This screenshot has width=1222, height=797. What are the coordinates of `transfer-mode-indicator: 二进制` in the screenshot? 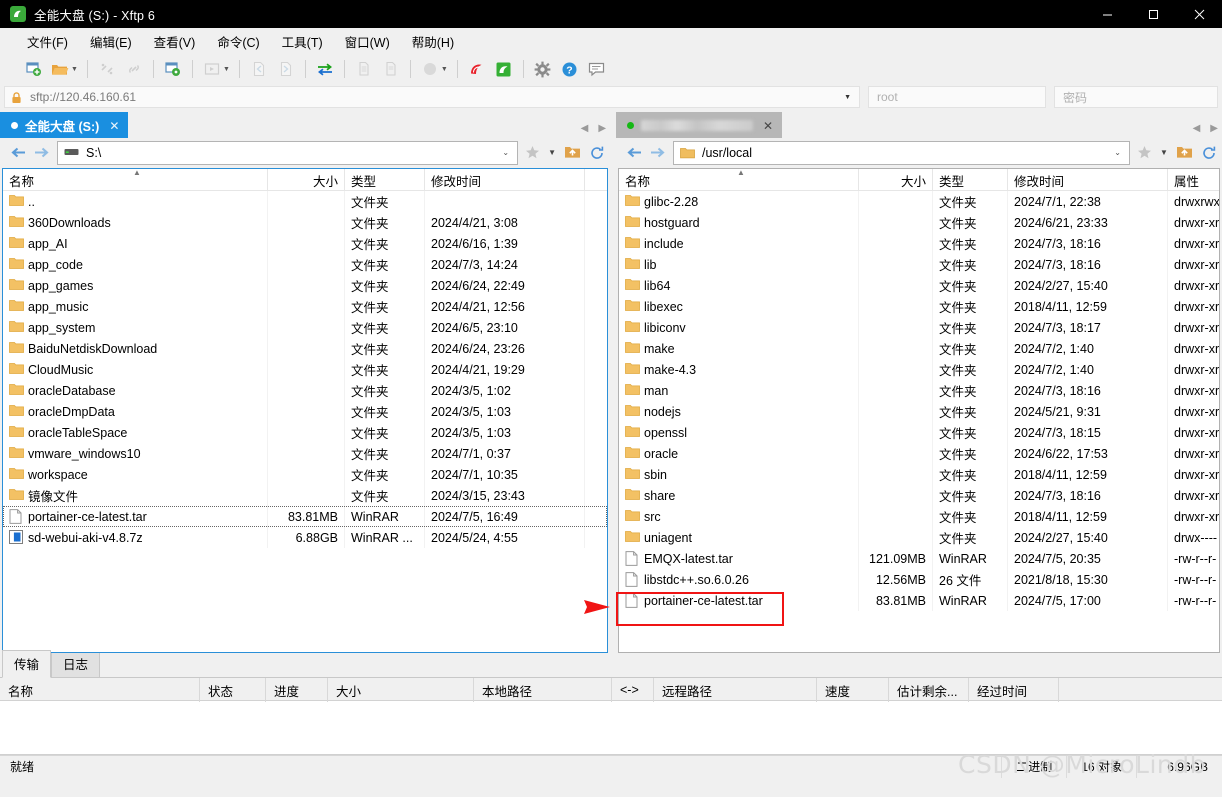 It's located at (1033, 766).